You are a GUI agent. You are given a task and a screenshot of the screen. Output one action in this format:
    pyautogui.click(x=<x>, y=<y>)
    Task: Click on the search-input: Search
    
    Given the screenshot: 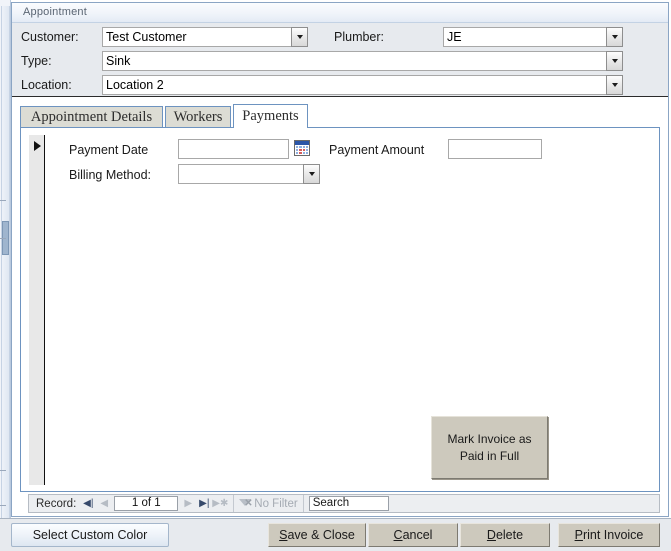 What is the action you would take?
    pyautogui.click(x=348, y=503)
    